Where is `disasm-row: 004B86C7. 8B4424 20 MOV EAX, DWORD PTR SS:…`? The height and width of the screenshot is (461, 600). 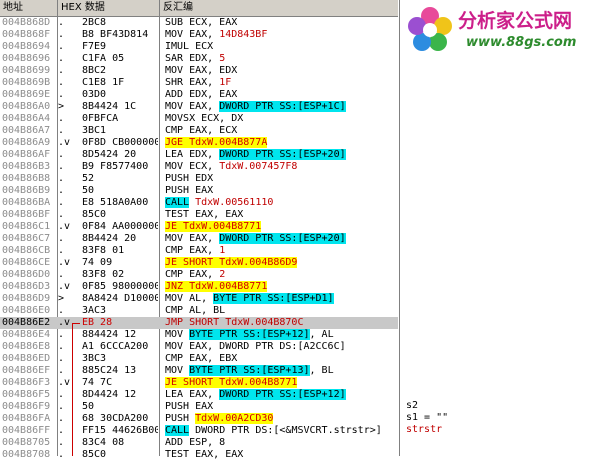 disasm-row: 004B86C7. 8B4424 20 MOV EAX, DWORD PTR SS:… is located at coordinates (199, 239).